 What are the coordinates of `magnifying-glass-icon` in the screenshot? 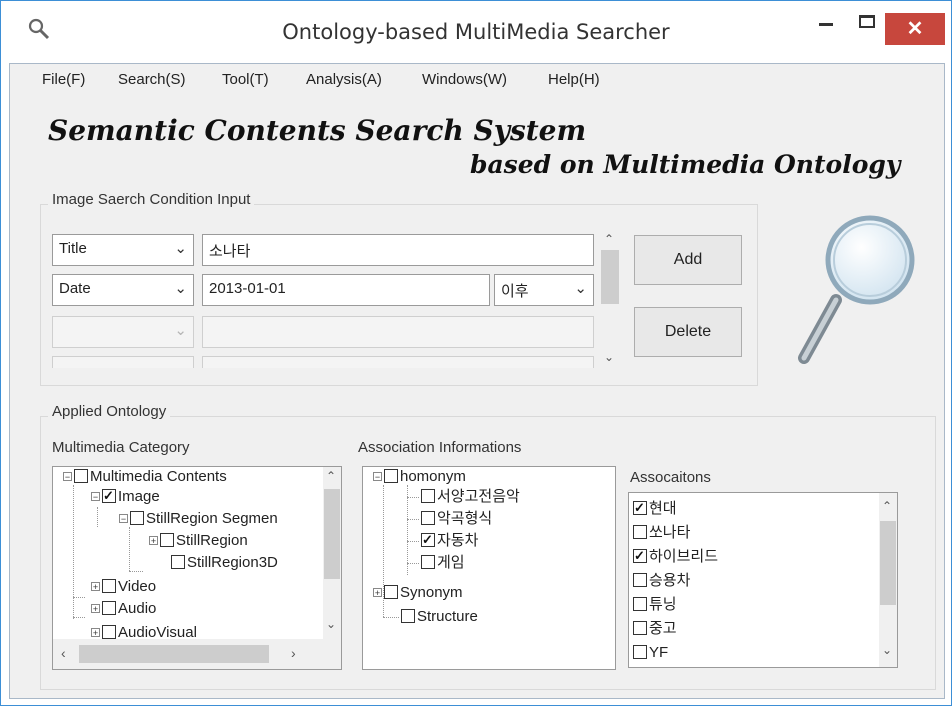 It's located at (856, 289).